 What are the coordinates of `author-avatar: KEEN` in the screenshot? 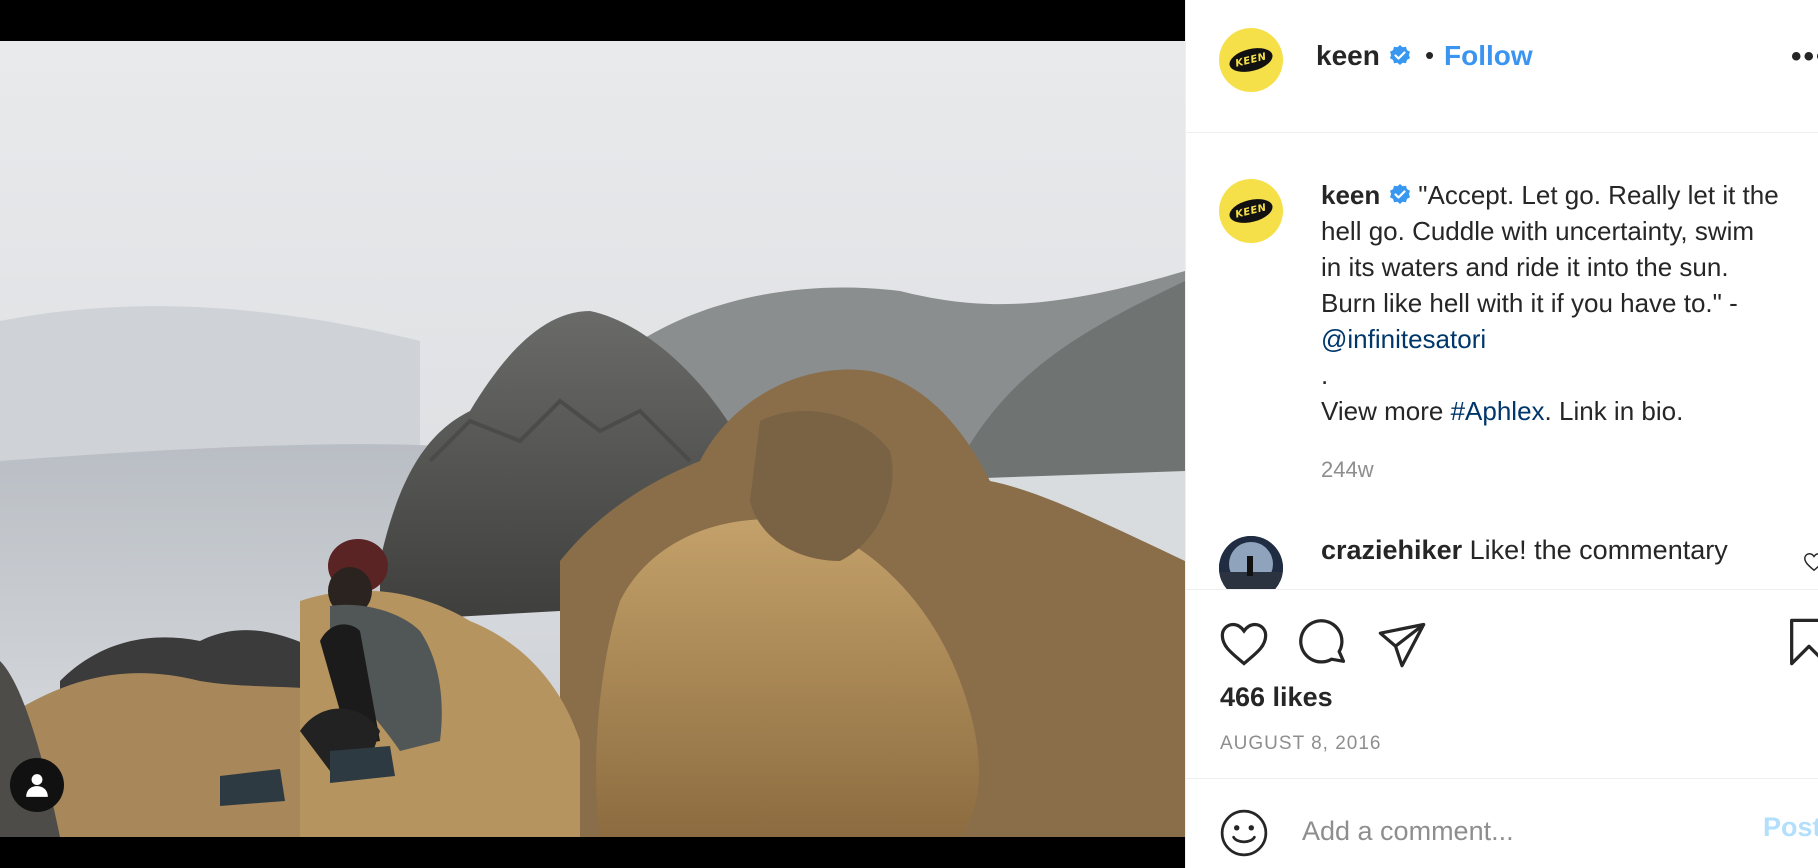 It's located at (1251, 60).